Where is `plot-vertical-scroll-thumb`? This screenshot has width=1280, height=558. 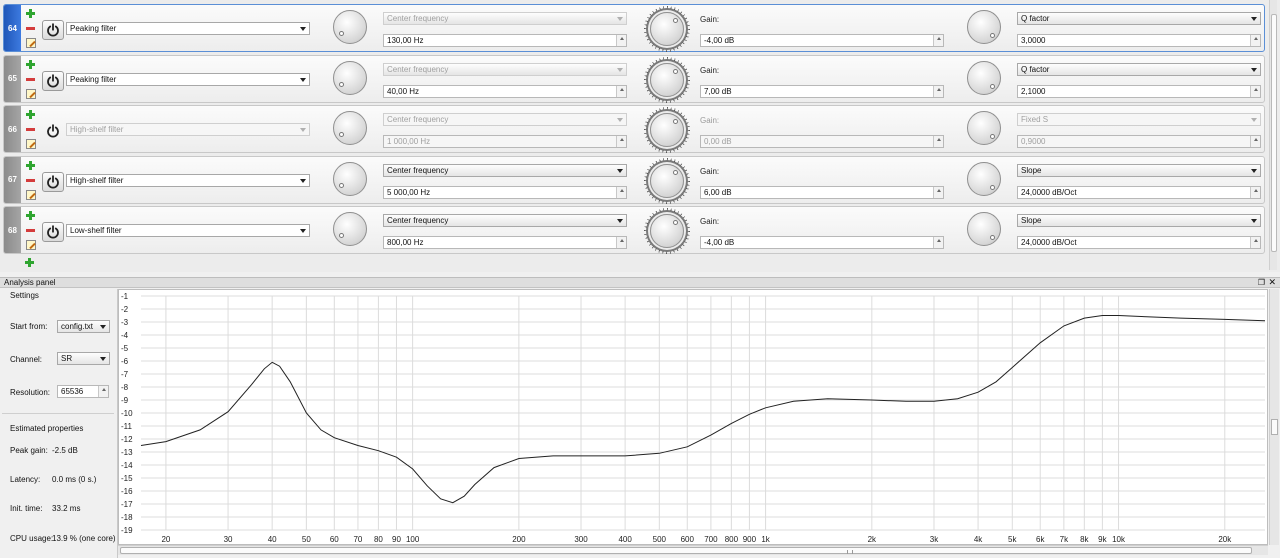 plot-vertical-scroll-thumb is located at coordinates (1274, 427).